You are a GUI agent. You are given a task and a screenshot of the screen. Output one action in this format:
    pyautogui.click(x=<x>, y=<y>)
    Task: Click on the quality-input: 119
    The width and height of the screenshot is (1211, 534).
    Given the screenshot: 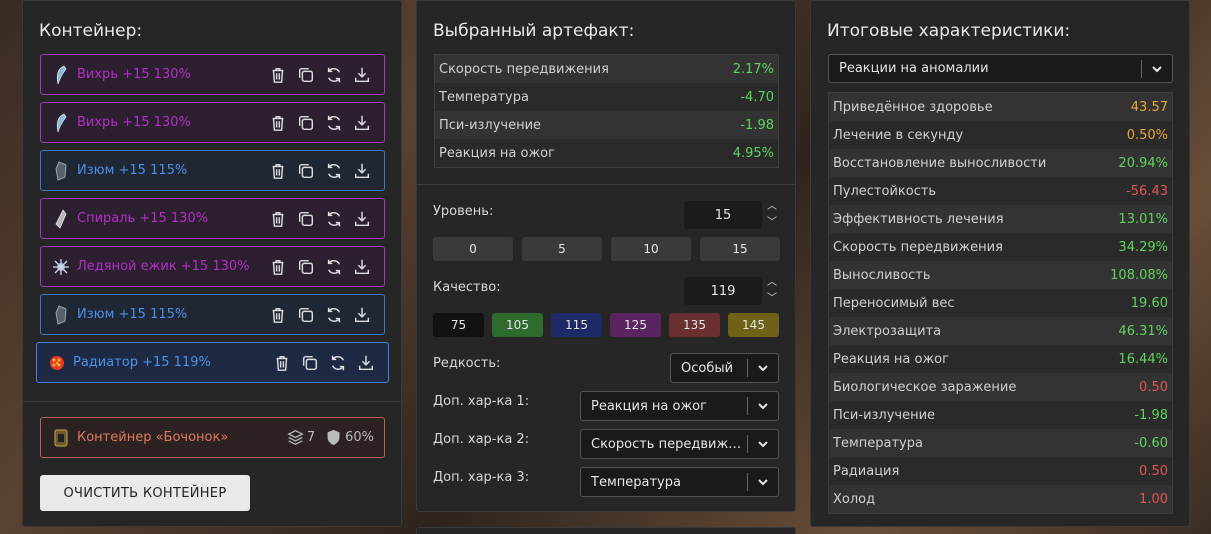 What is the action you would take?
    pyautogui.click(x=723, y=291)
    